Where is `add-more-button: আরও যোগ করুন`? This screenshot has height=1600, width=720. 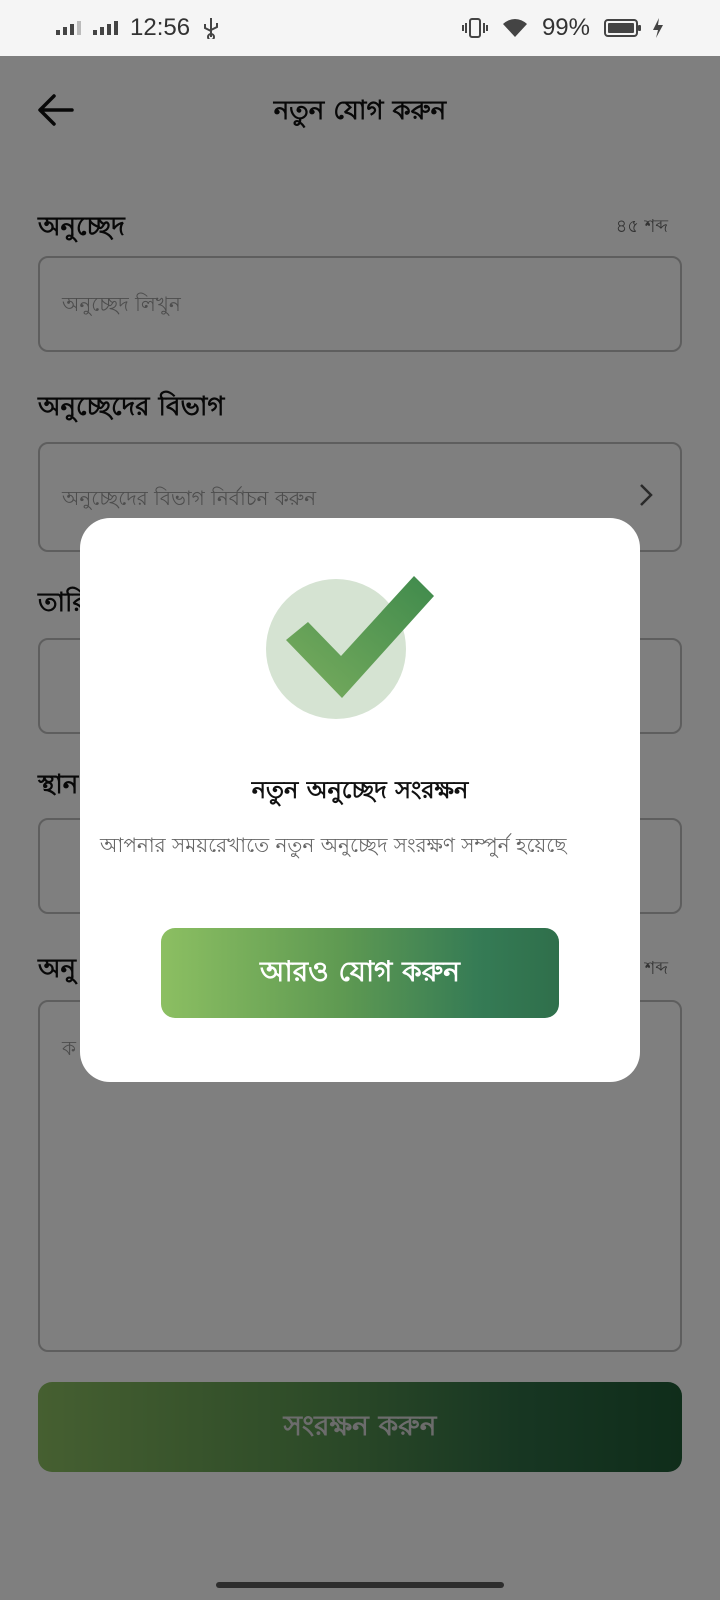 add-more-button: আরও যোগ করুন is located at coordinates (360, 973).